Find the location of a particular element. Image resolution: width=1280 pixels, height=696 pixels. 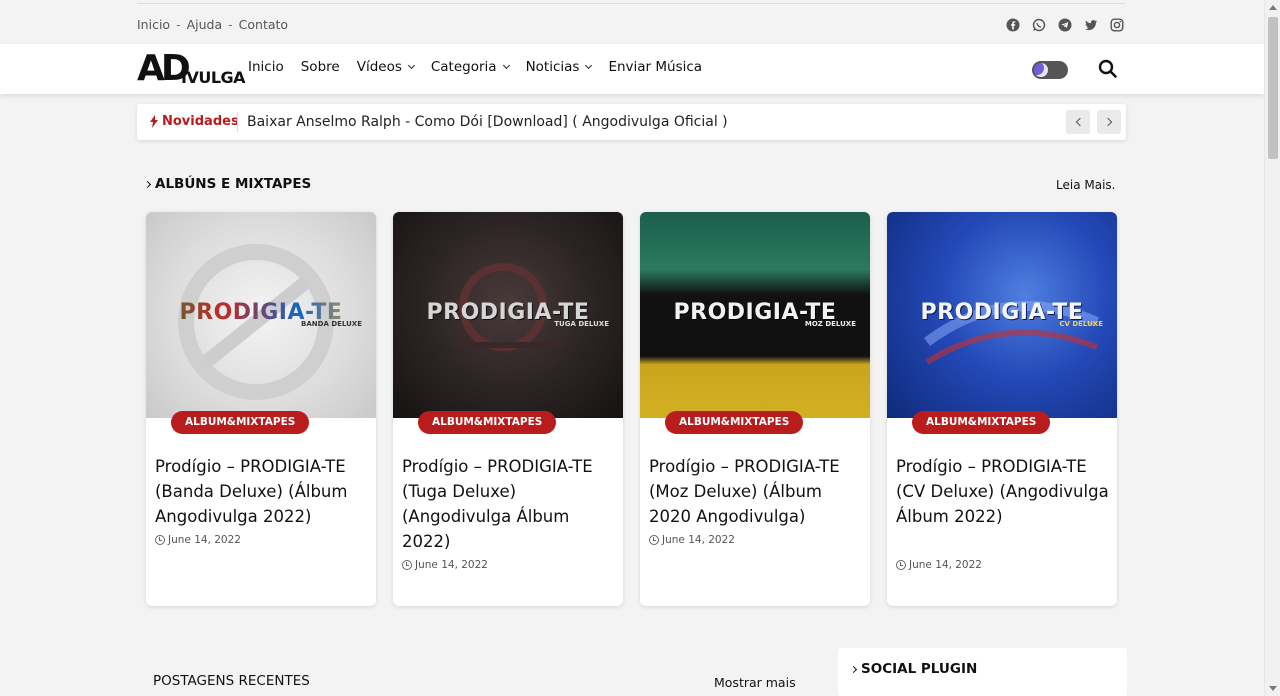

ticker-prev-button is located at coordinates (1078, 122).